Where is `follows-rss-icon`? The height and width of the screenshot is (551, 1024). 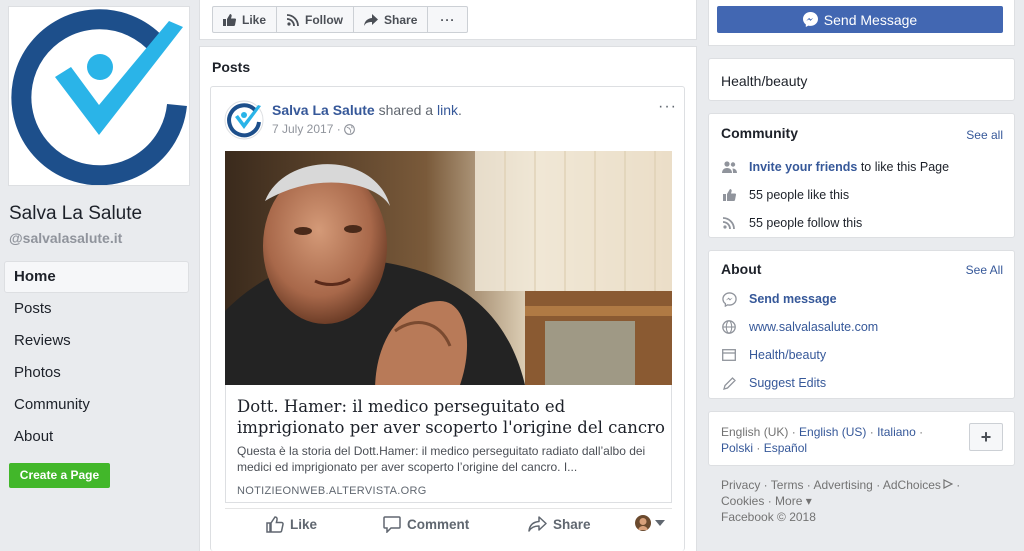
follows-rss-icon is located at coordinates (729, 223).